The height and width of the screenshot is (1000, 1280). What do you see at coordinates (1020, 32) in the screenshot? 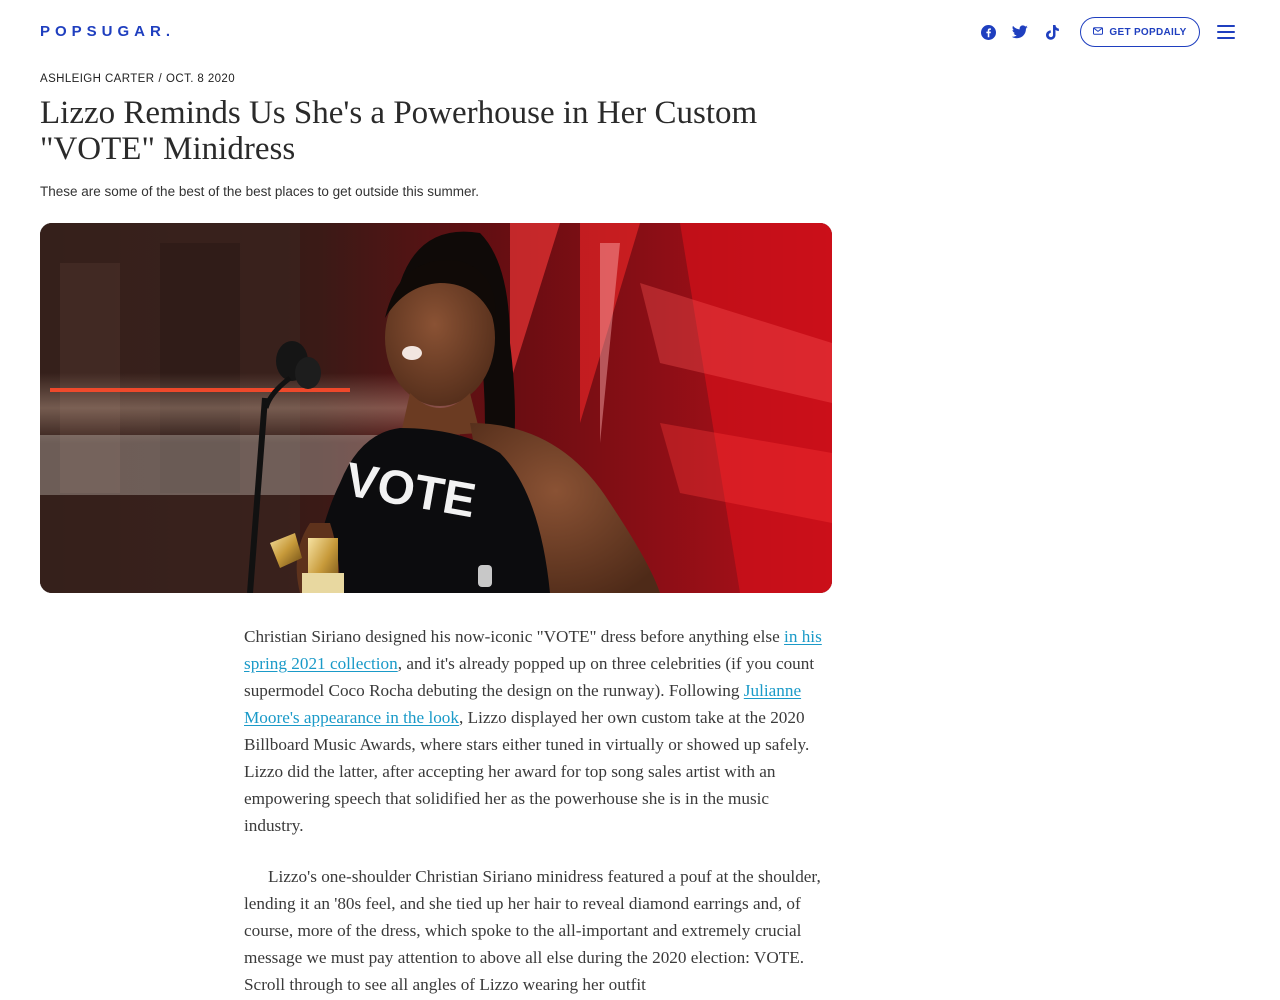
I see `twitter-icon` at bounding box center [1020, 32].